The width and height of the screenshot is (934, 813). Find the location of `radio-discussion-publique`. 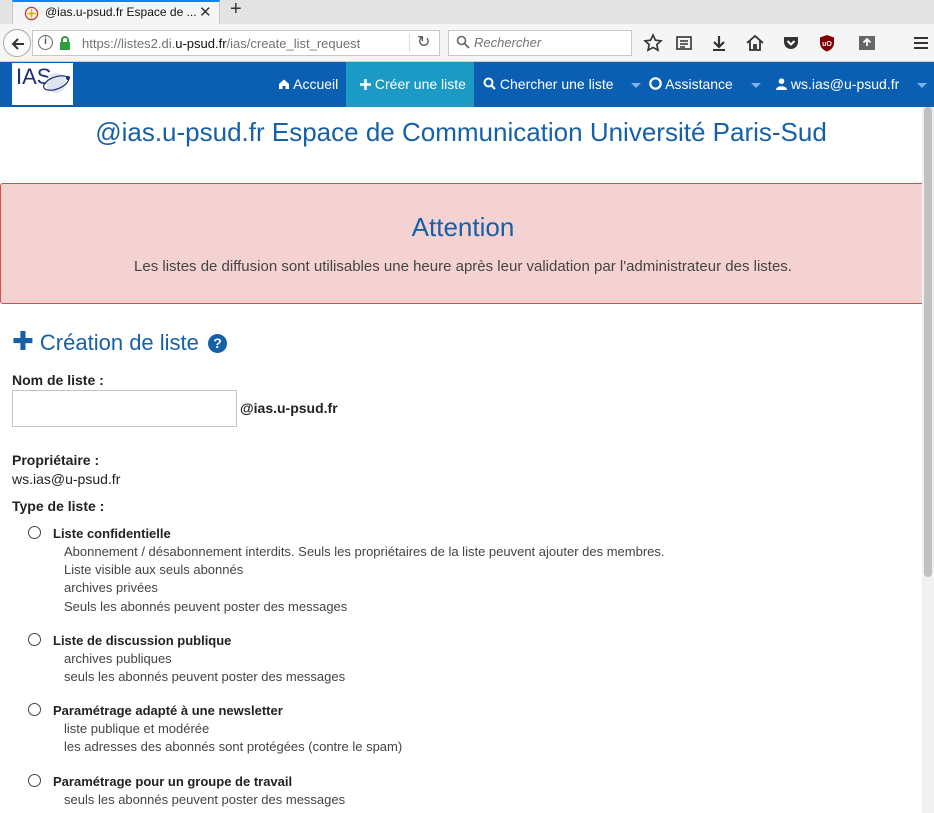

radio-discussion-publique is located at coordinates (34, 639).